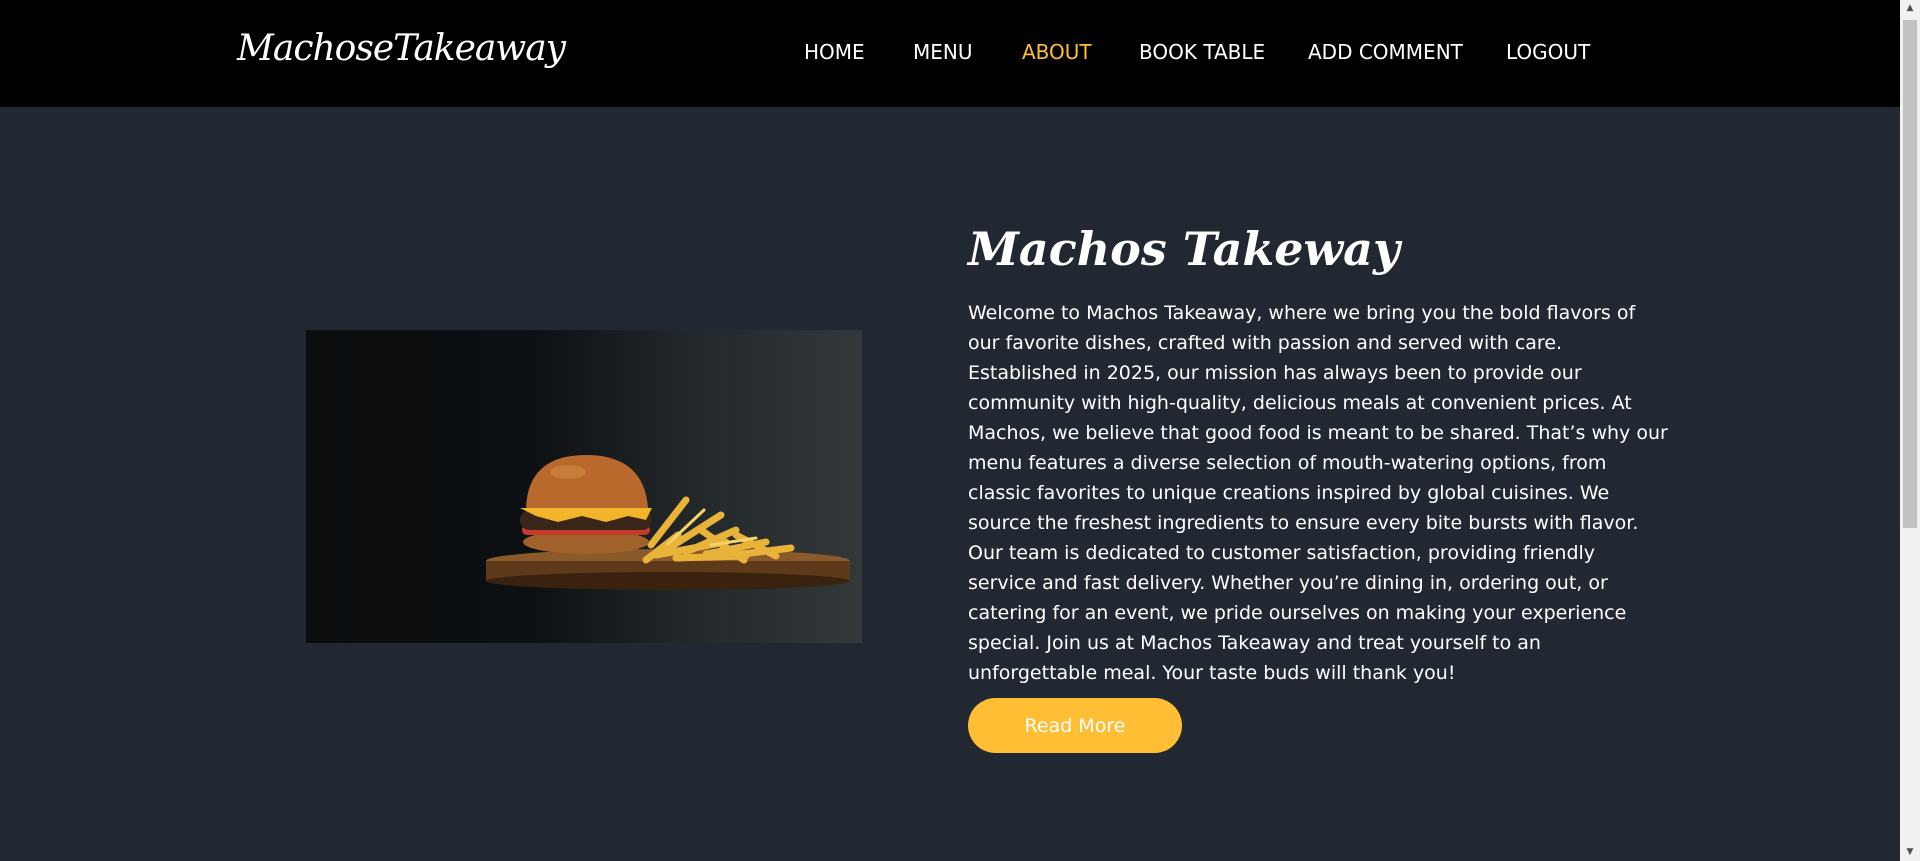  I want to click on nav-about: ABOUT, so click(1057, 52).